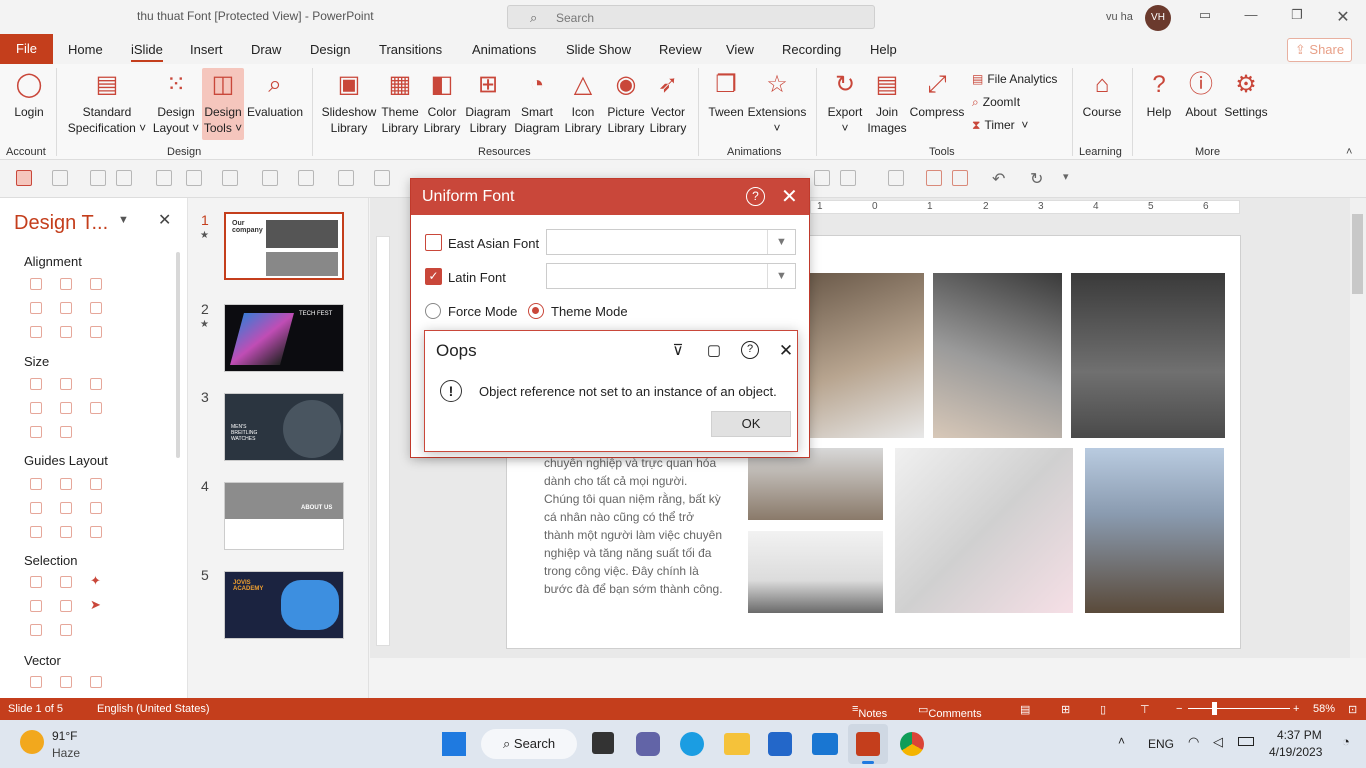 The width and height of the screenshot is (1366, 768). What do you see at coordinates (29, 95) in the screenshot?
I see `login-button: ◯ Login` at bounding box center [29, 95].